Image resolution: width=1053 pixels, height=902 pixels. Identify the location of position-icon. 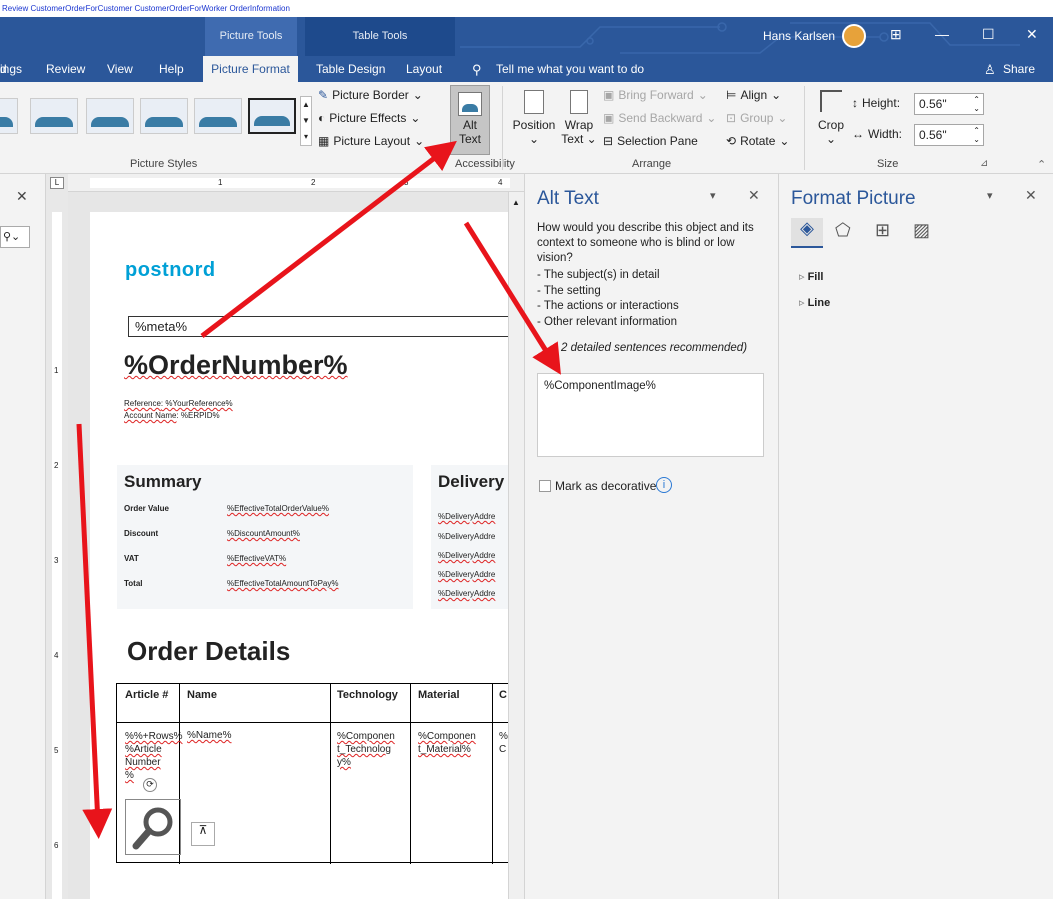
(534, 102).